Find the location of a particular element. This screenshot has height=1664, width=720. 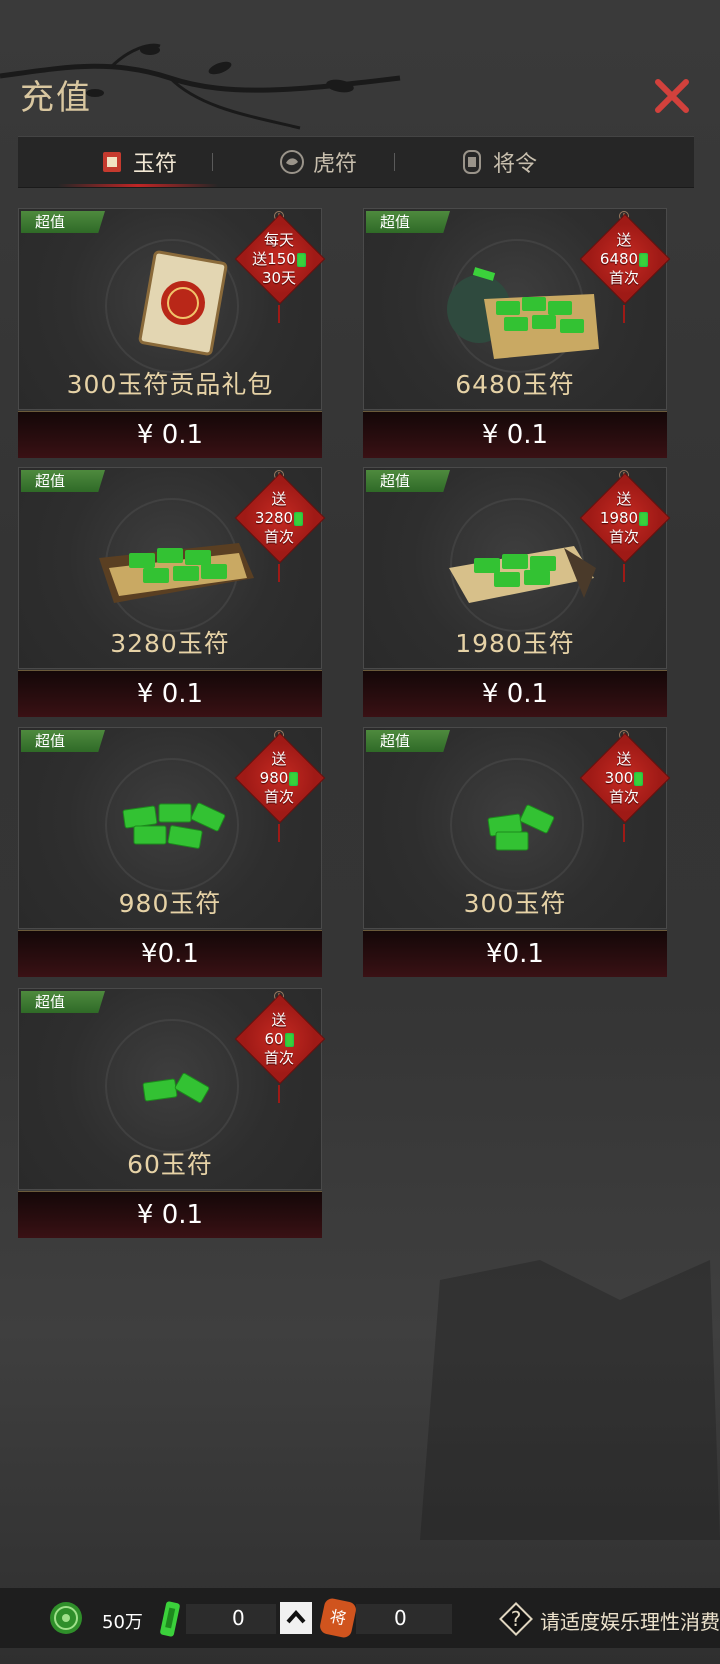

tag-text: 每天 送150 30天 is located at coordinates (279, 259).